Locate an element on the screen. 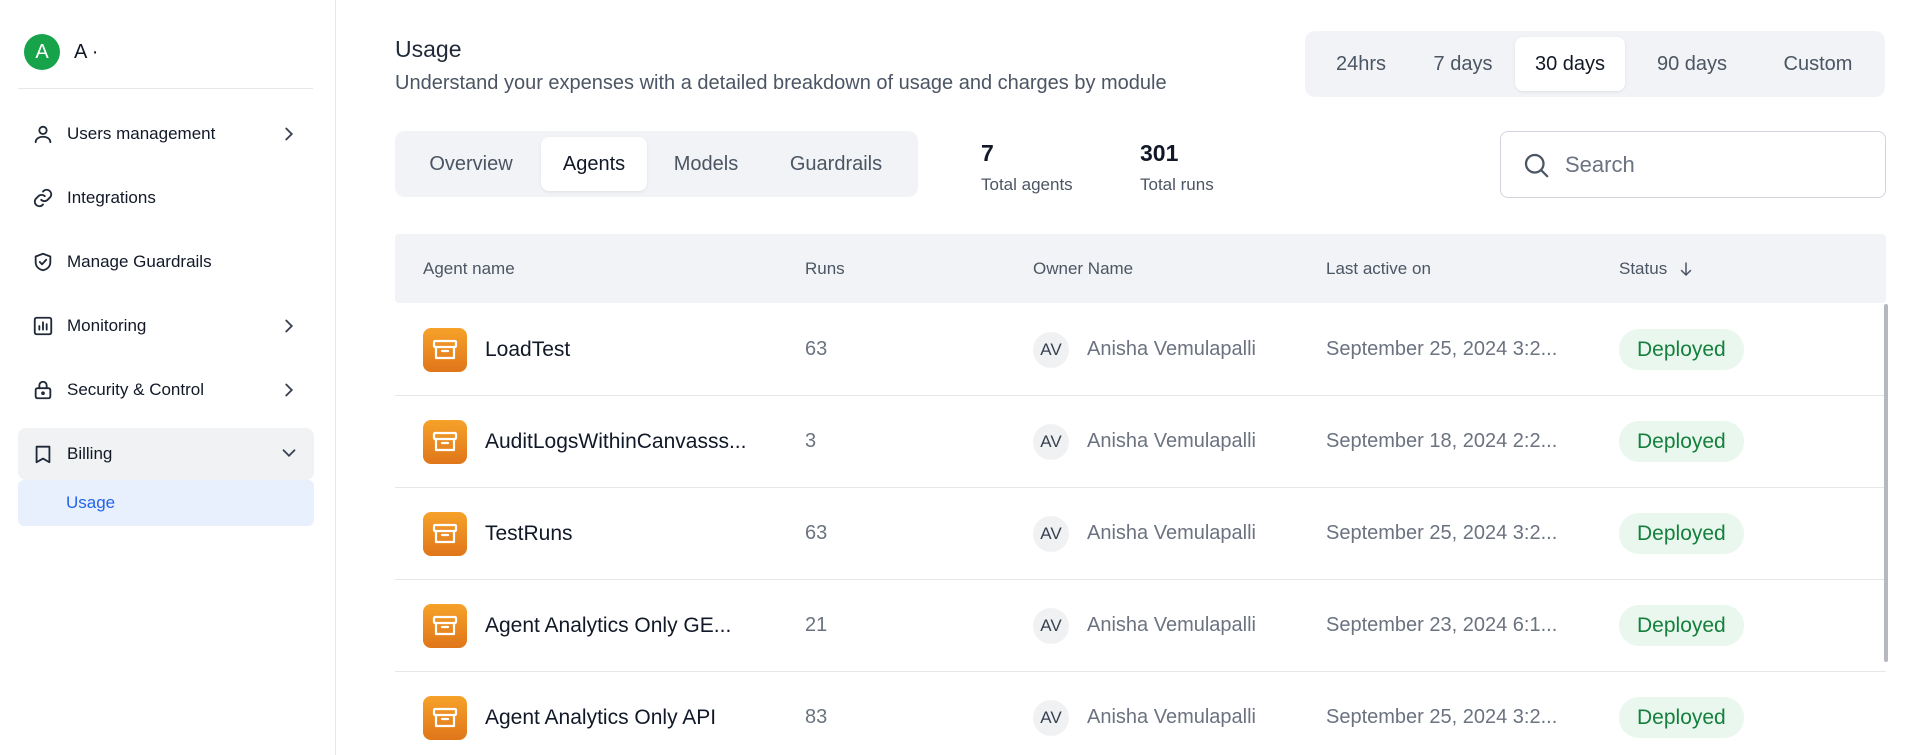 The image size is (1920, 755). column-header-runs: Runs is located at coordinates (825, 268).